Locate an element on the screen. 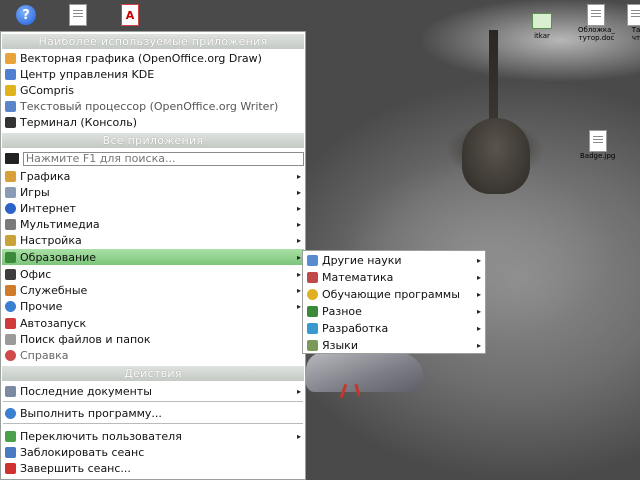 The width and height of the screenshot is (640, 480). submenu-item-development: Разработка ▸ is located at coordinates (394, 328).